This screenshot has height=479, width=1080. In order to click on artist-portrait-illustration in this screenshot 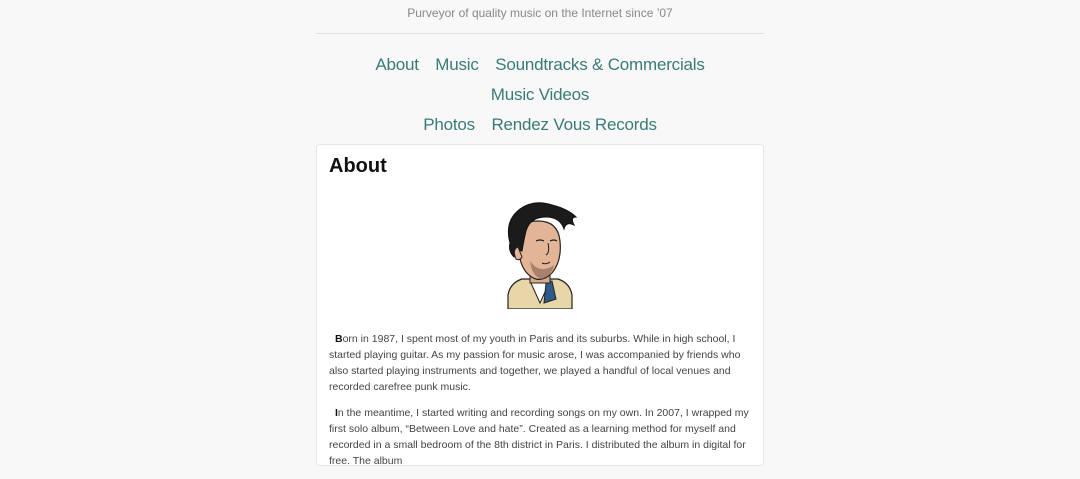, I will do `click(542, 255)`.